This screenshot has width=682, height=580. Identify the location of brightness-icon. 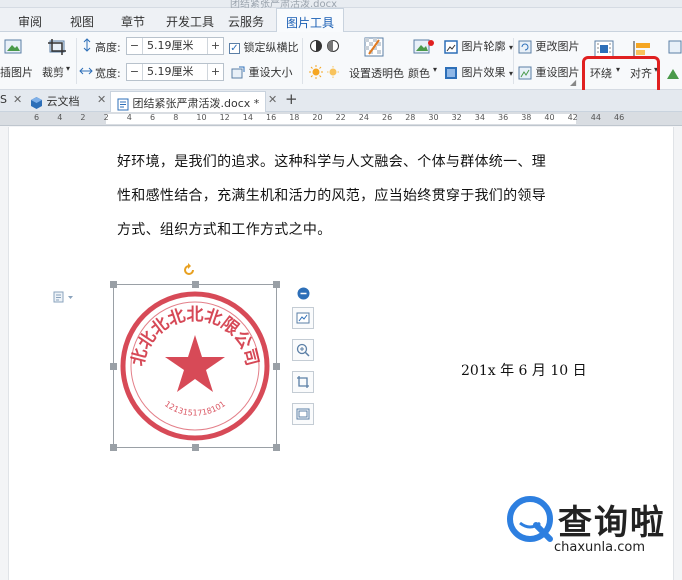
(316, 72).